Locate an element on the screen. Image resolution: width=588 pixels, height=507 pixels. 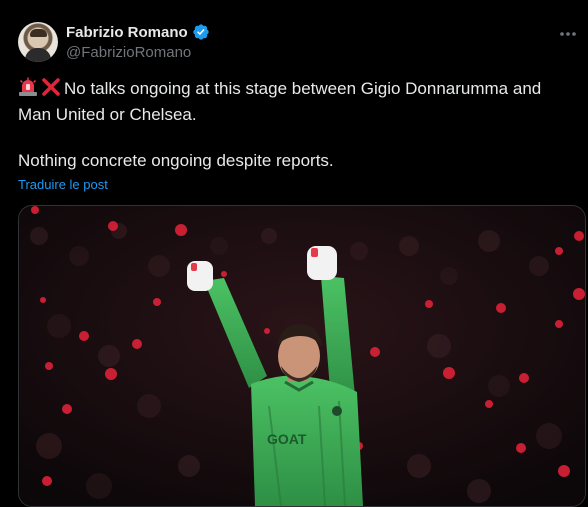
author-info: Fabrizio Romano @FabrizioRomano is located at coordinates (138, 41).